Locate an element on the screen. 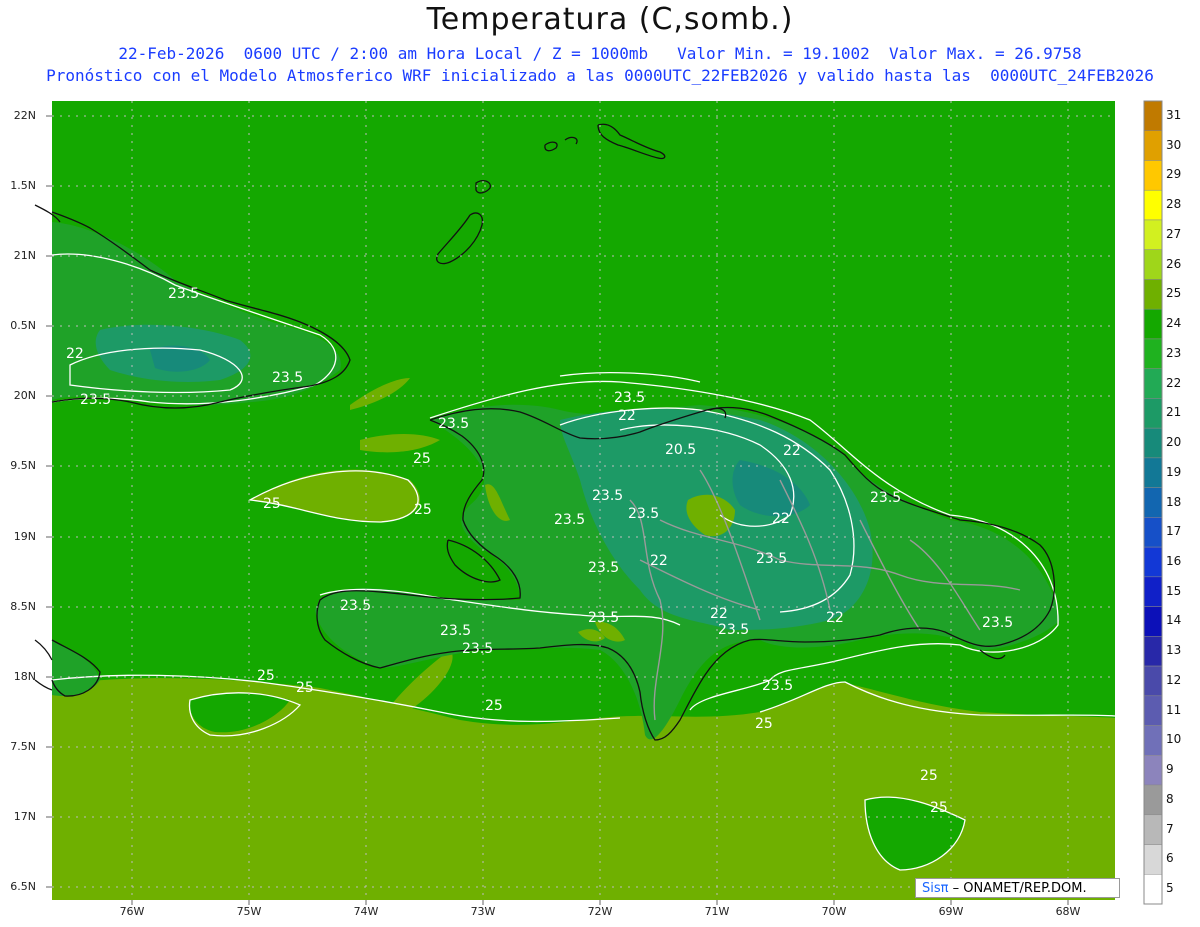  credit-text: – ONAMET/REP.DOM. is located at coordinates (1017, 888).